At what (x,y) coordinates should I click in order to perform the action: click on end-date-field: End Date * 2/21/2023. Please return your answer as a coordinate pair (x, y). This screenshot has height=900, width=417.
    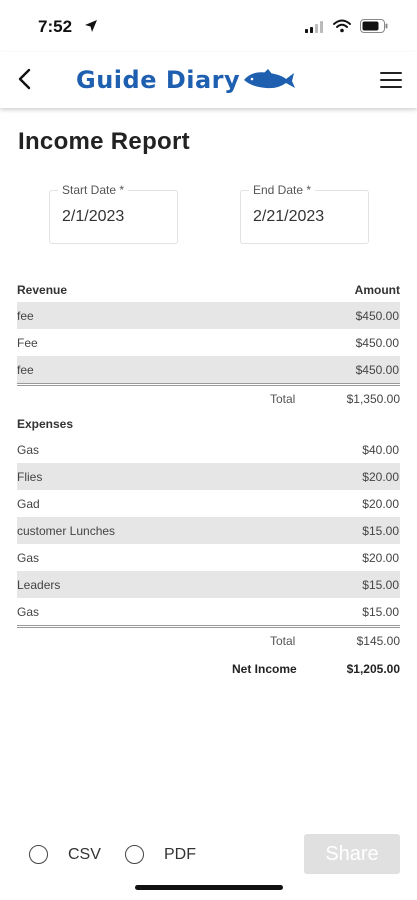
    Looking at the image, I should click on (304, 213).